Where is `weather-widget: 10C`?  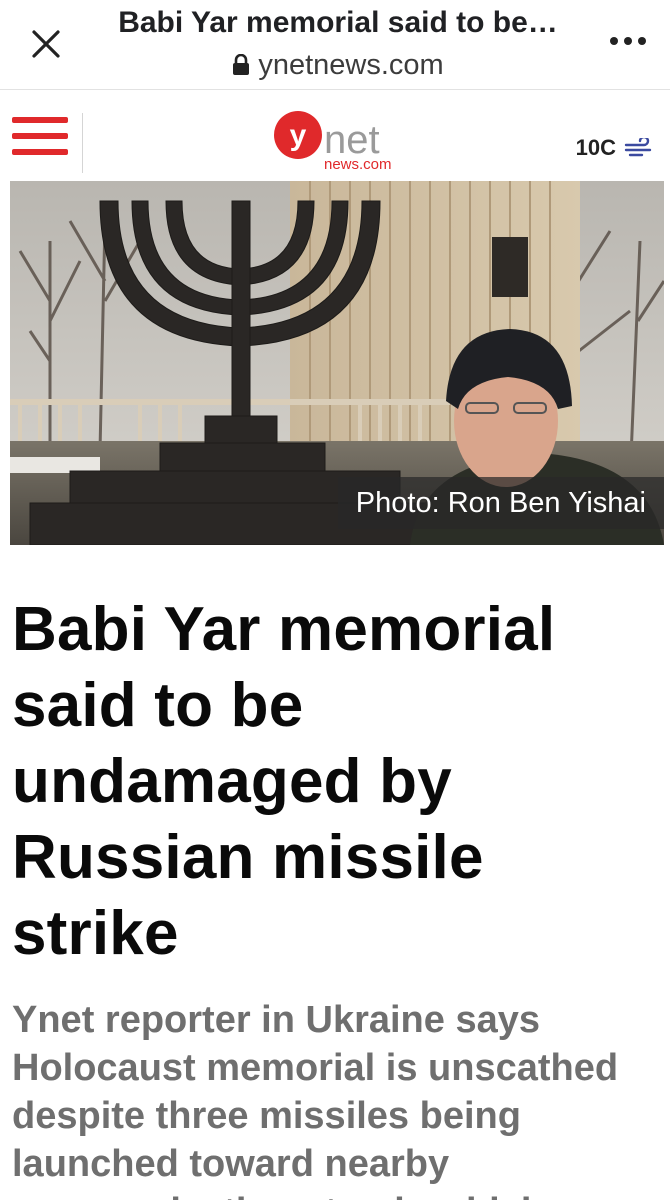
weather-widget: 10C is located at coordinates (615, 148).